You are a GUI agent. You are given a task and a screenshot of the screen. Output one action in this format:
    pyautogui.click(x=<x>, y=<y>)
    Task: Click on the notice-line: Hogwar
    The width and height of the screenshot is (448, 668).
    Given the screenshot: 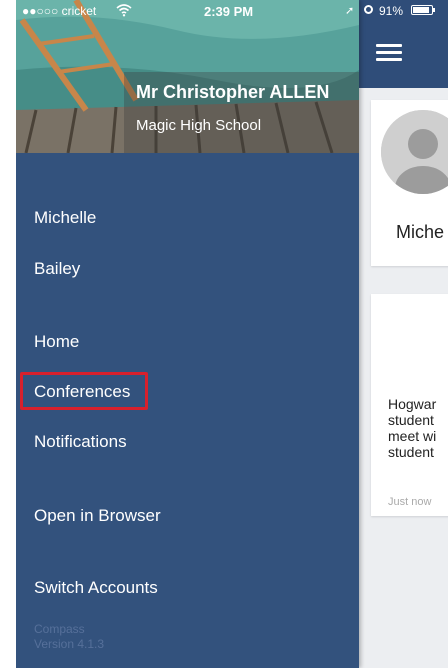 What is the action you would take?
    pyautogui.click(x=412, y=404)
    